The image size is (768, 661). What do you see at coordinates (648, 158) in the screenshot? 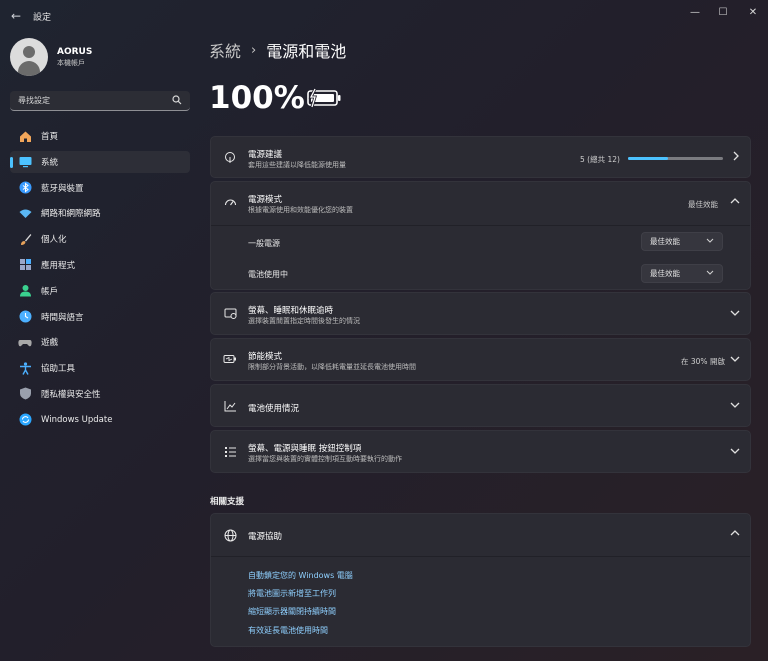
I see `recommendations-progress-fill` at bounding box center [648, 158].